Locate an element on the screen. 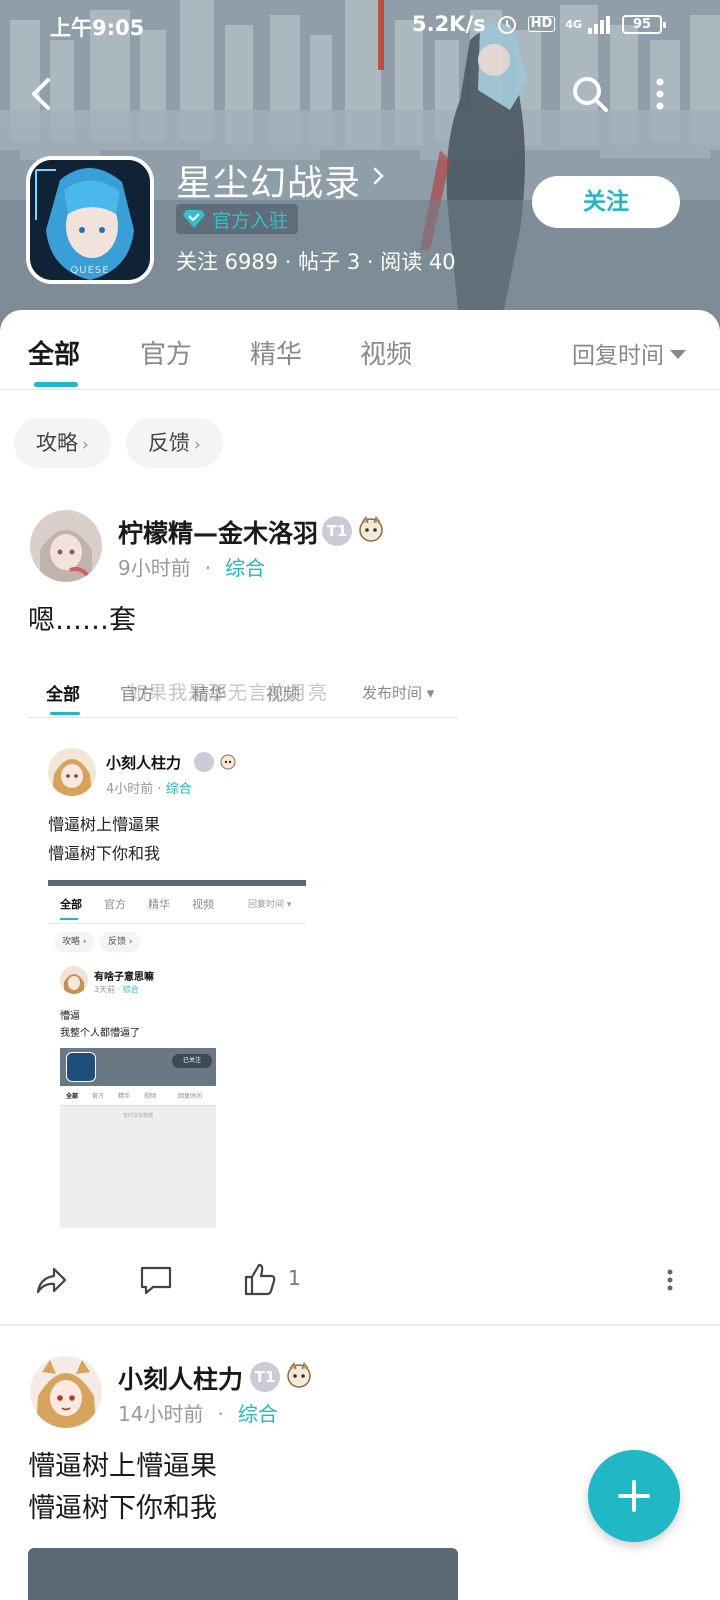 Image resolution: width=720 pixels, height=1600 pixels. add-post-button is located at coordinates (634, 1496).